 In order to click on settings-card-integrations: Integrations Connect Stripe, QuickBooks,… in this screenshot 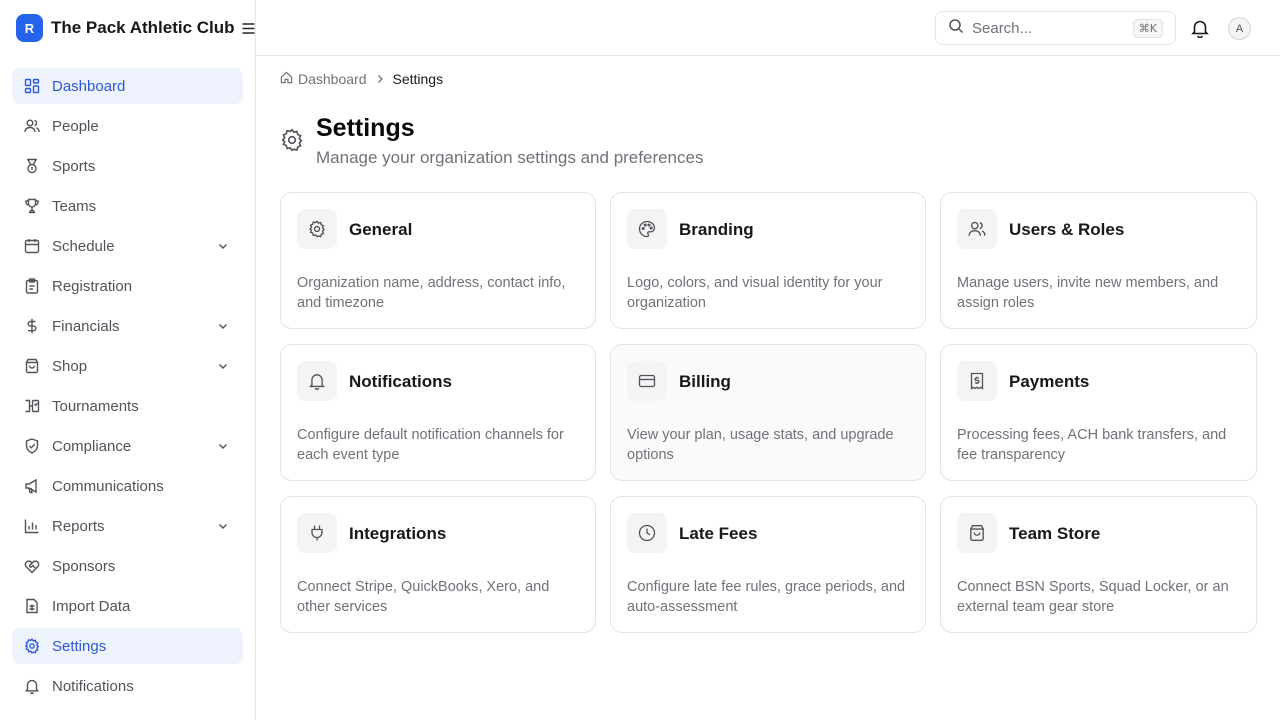, I will do `click(438, 564)`.